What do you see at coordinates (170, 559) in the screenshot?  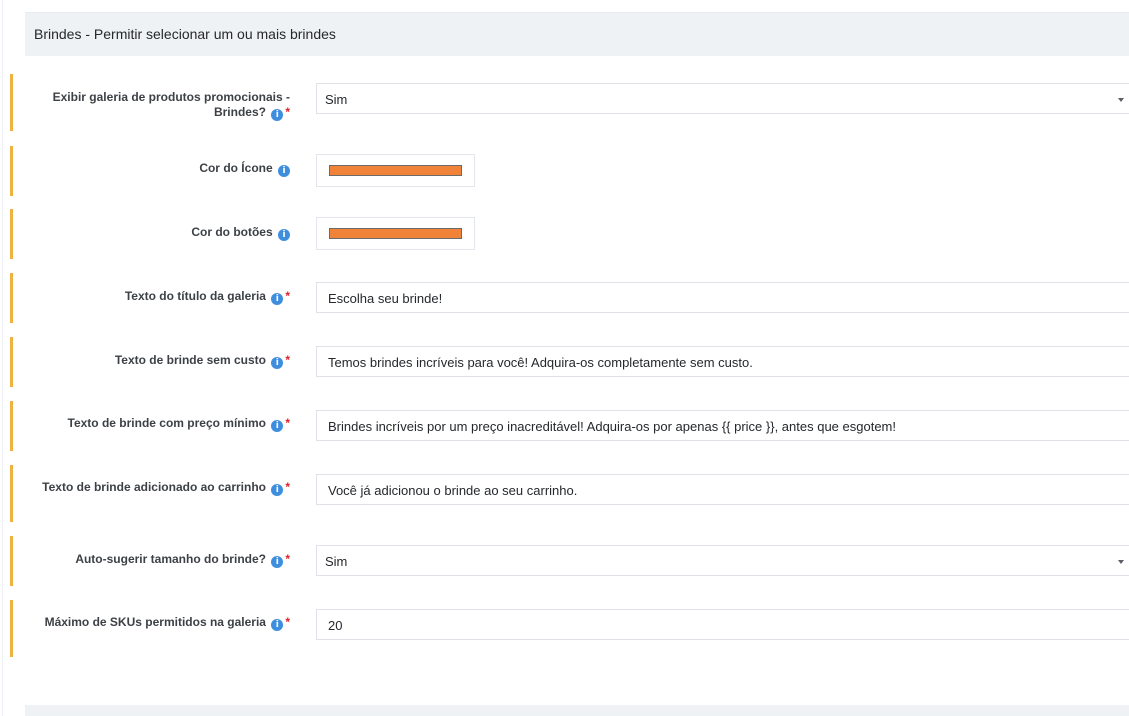 I see `auto-suggest-size-label-text: Auto-sugerir tamanho do brinde?` at bounding box center [170, 559].